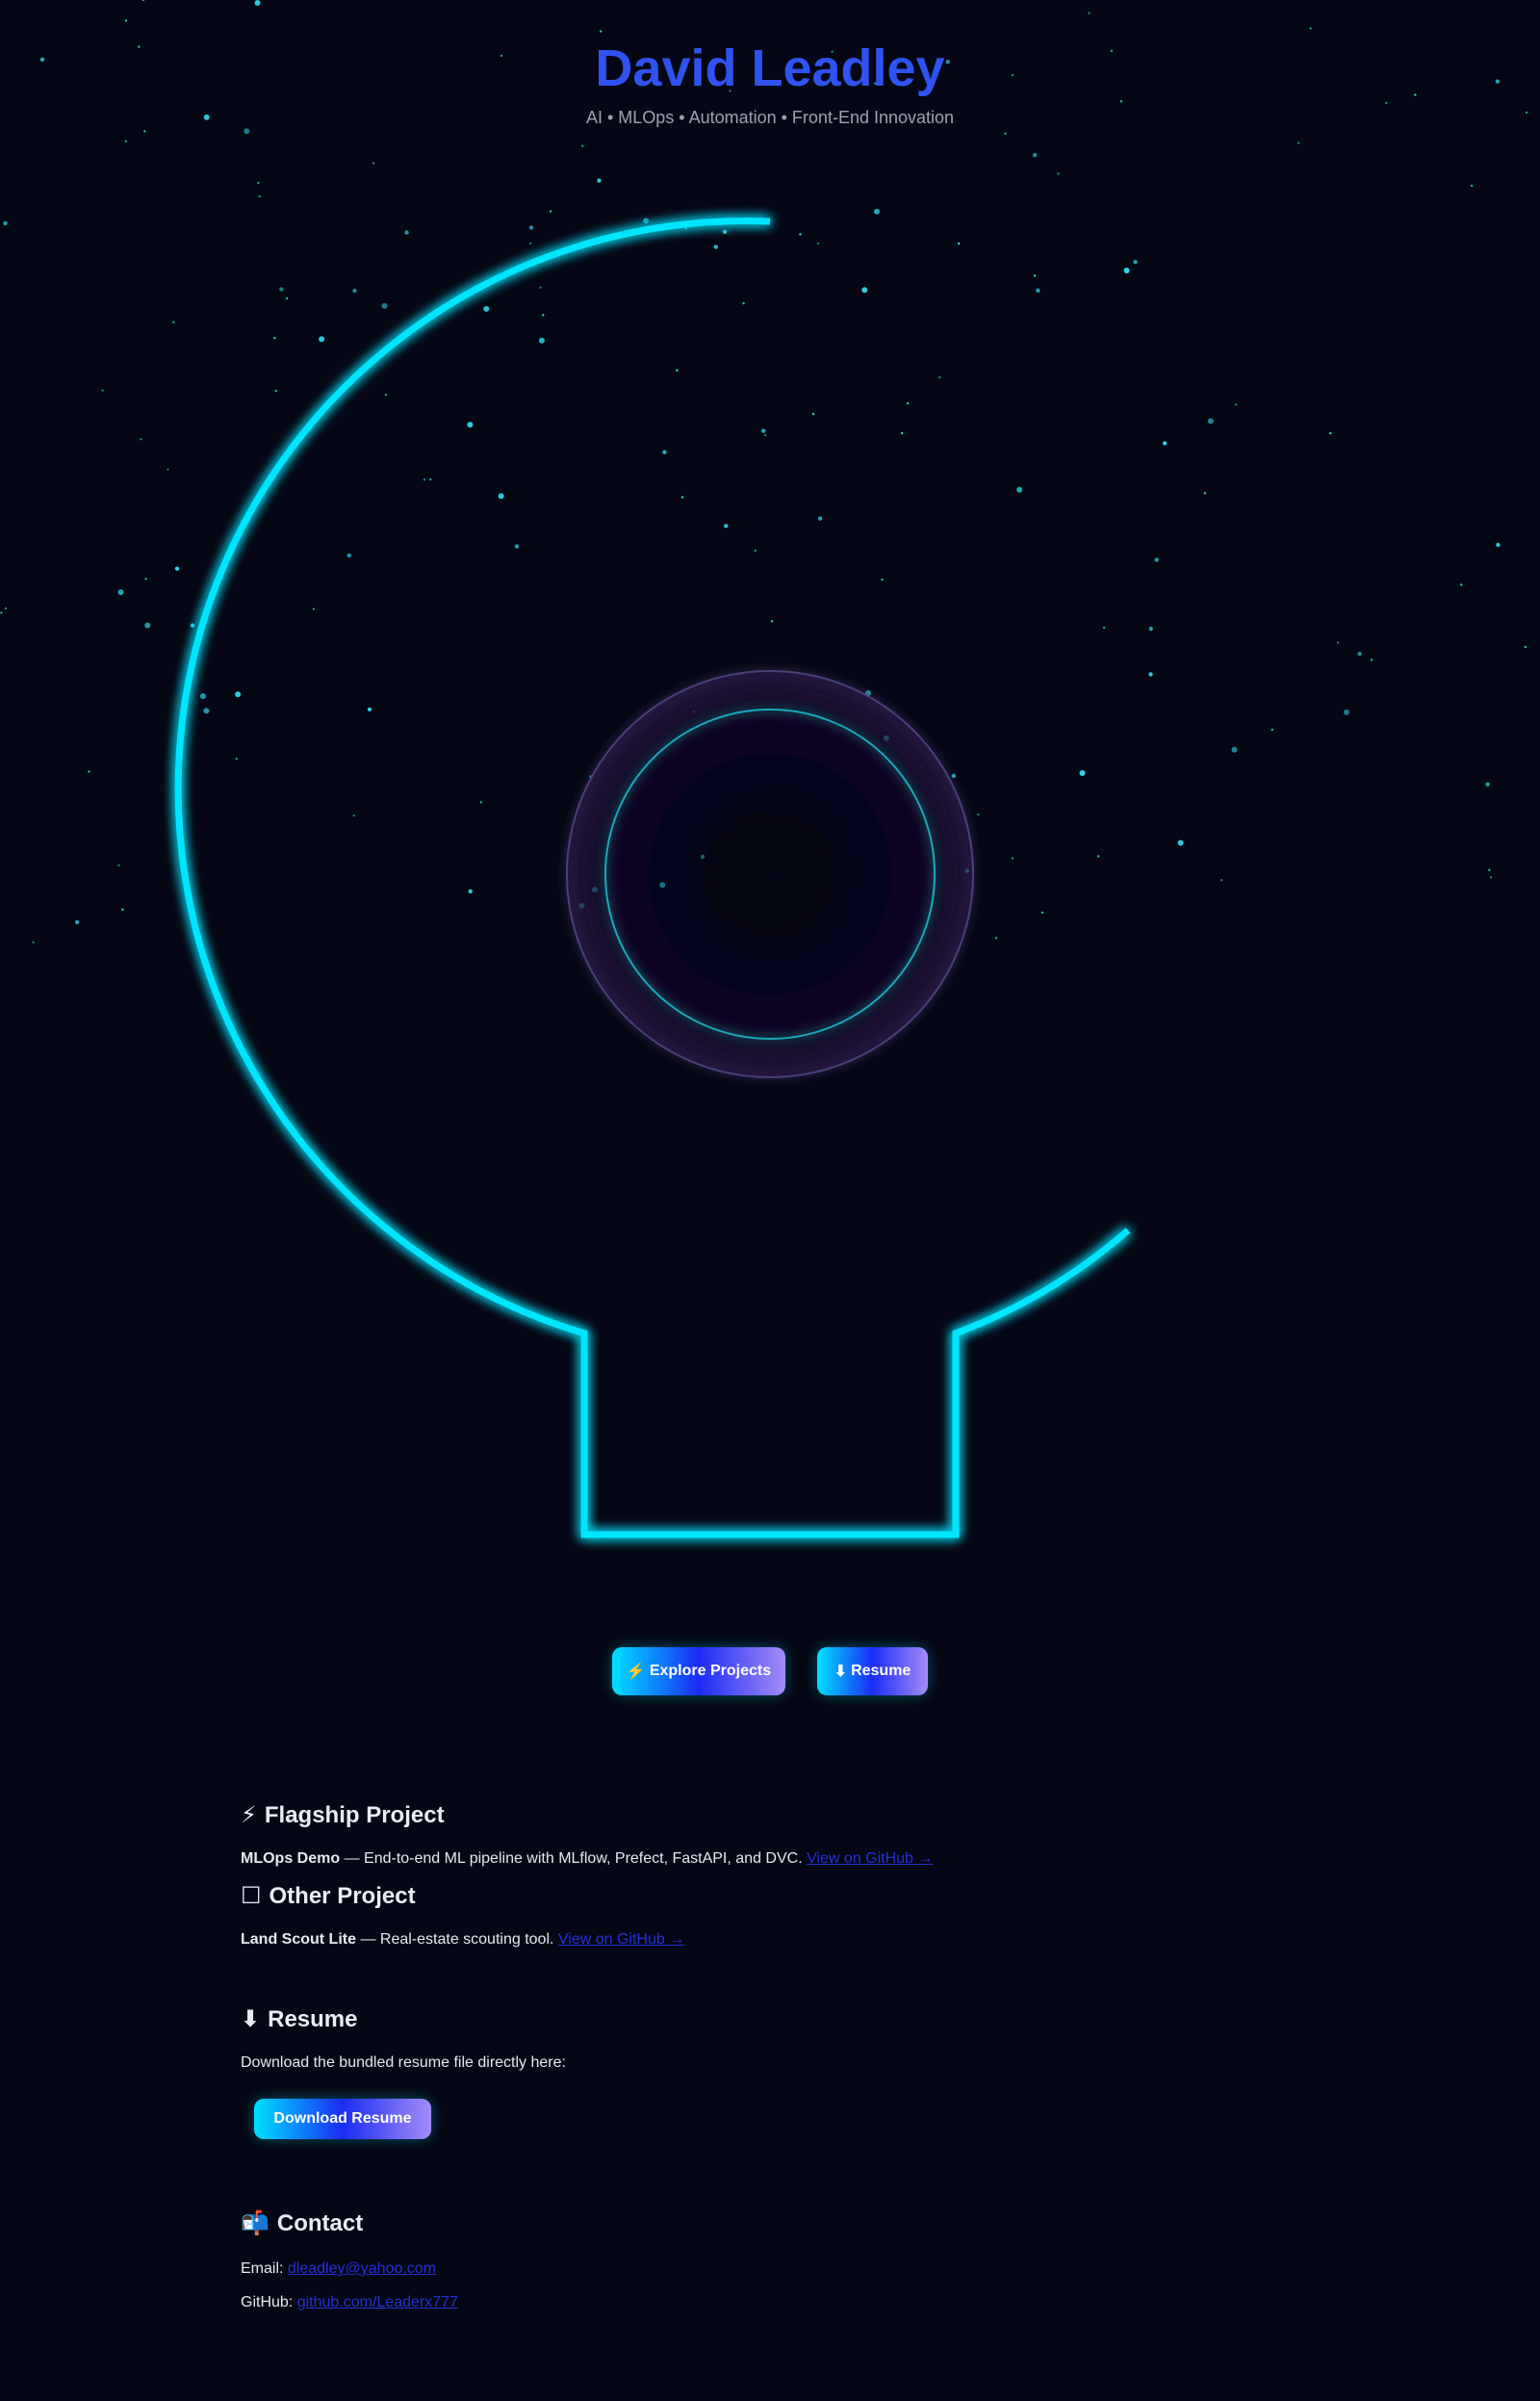  Describe the element at coordinates (621, 1939) in the screenshot. I see `other-project-github-link: View on GitHub →` at that location.